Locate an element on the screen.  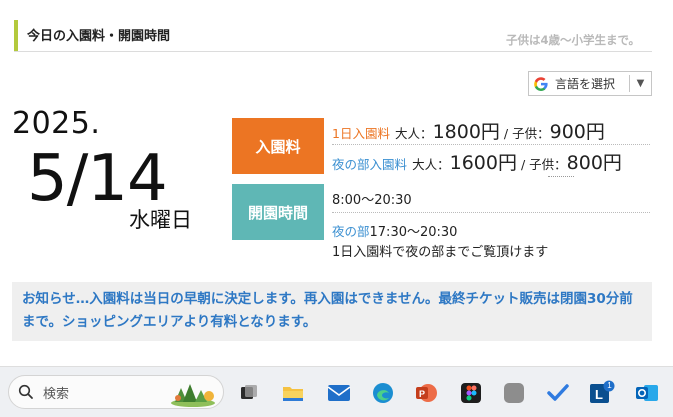
todo-icon is located at coordinates (558, 393).